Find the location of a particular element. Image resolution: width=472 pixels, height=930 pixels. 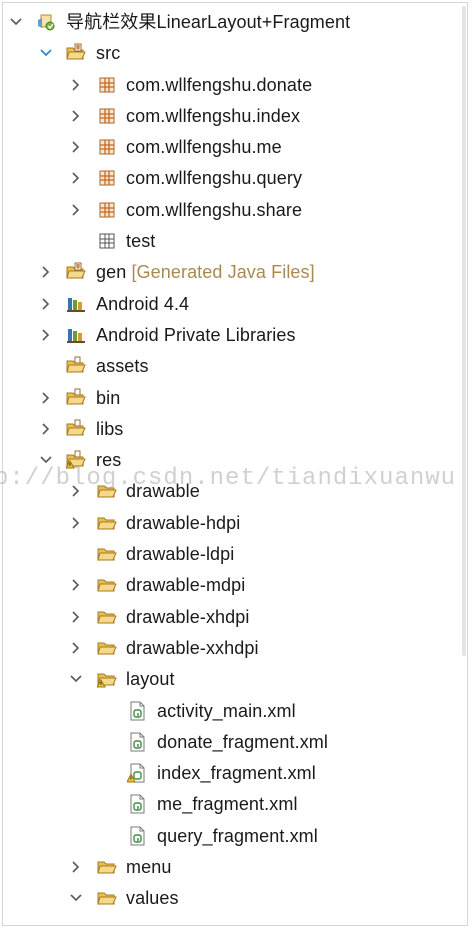

tree-item-folder-drawable-ldpi: drawable-ldpi is located at coordinates (231, 554).